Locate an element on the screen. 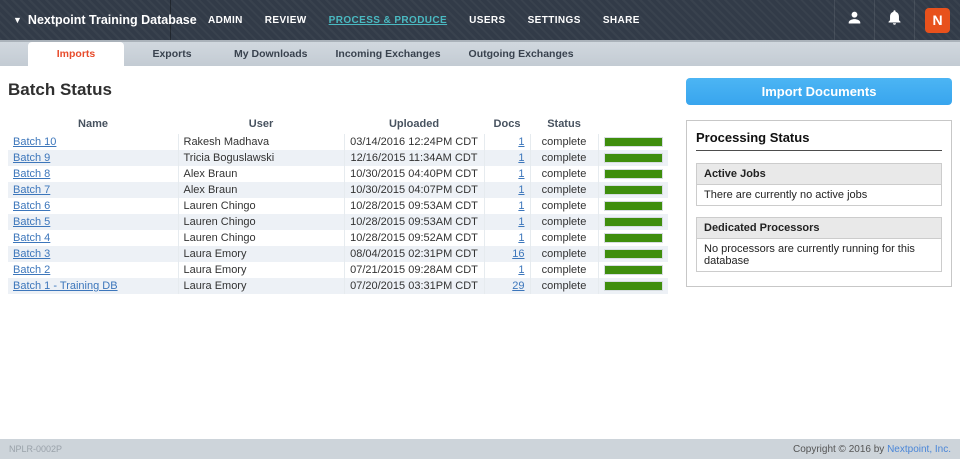 The width and height of the screenshot is (960, 459). nav-link: REVIEW is located at coordinates (286, 20).